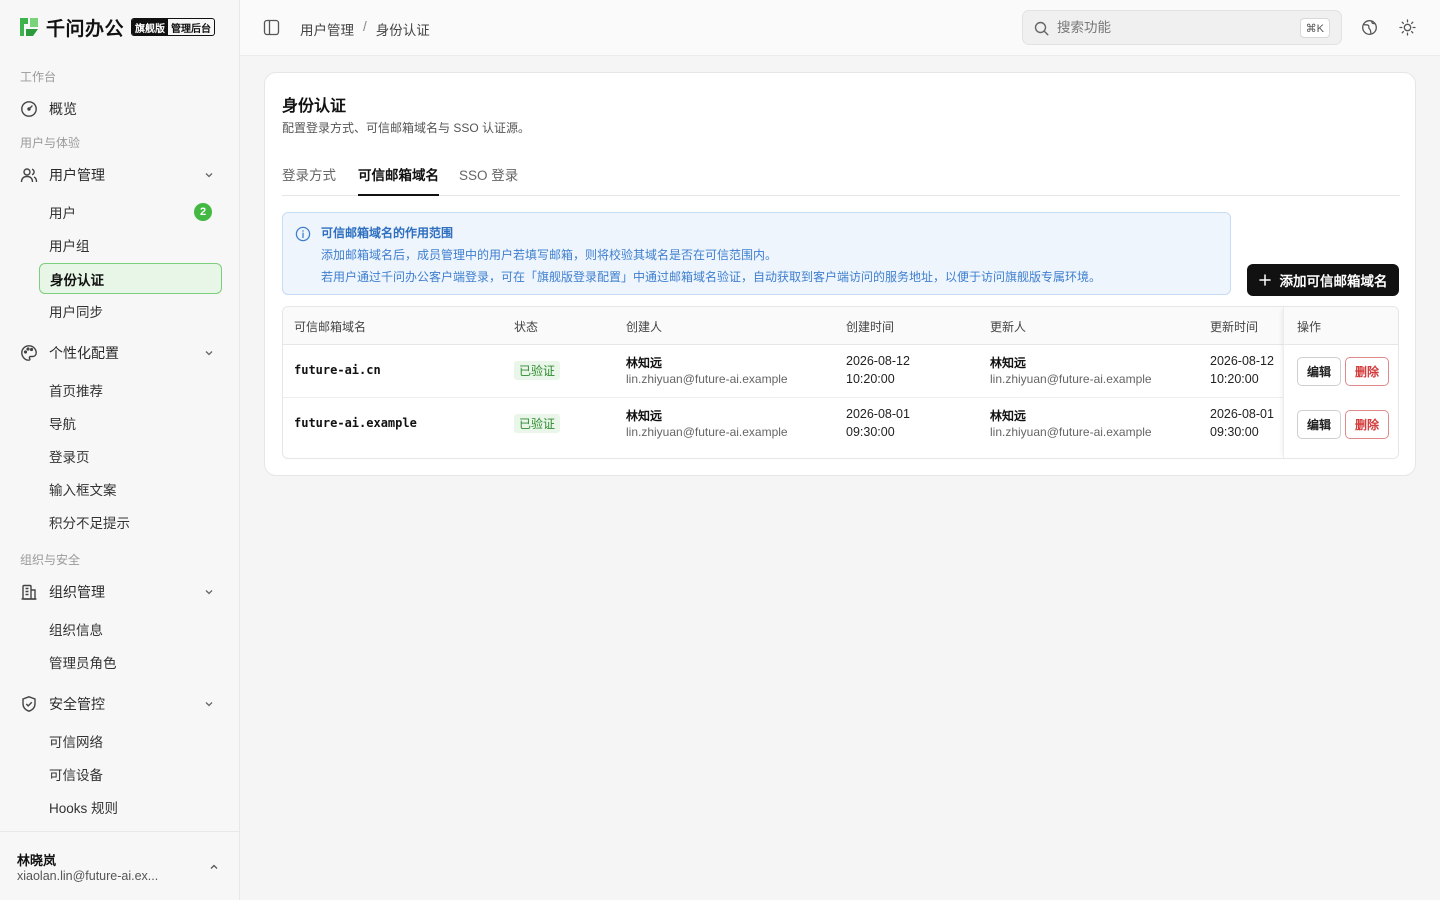 This screenshot has width=1440, height=900. I want to click on sidebar-item-label: 用户组, so click(69, 246).